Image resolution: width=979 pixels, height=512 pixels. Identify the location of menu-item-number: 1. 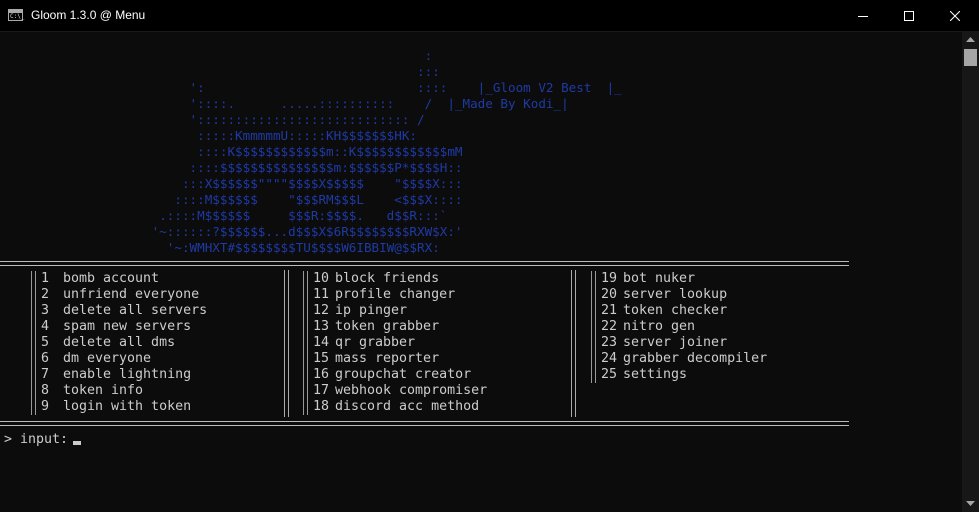
(45, 278).